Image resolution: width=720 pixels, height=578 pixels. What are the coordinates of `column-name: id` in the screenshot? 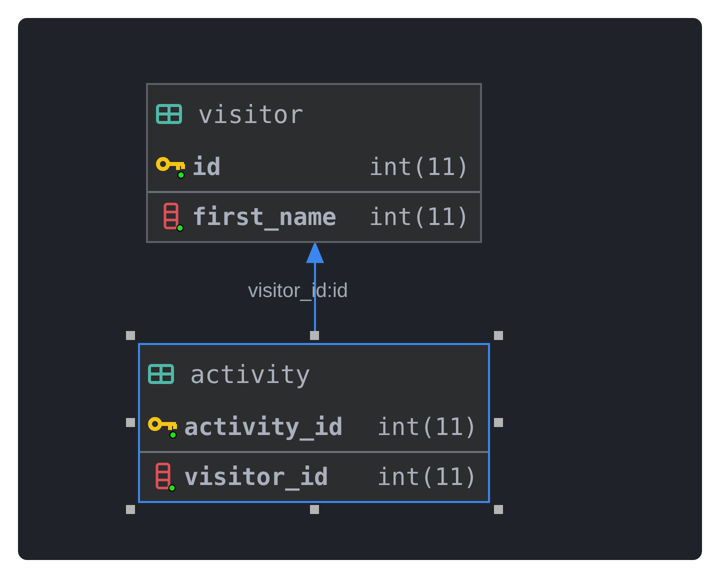 It's located at (207, 167).